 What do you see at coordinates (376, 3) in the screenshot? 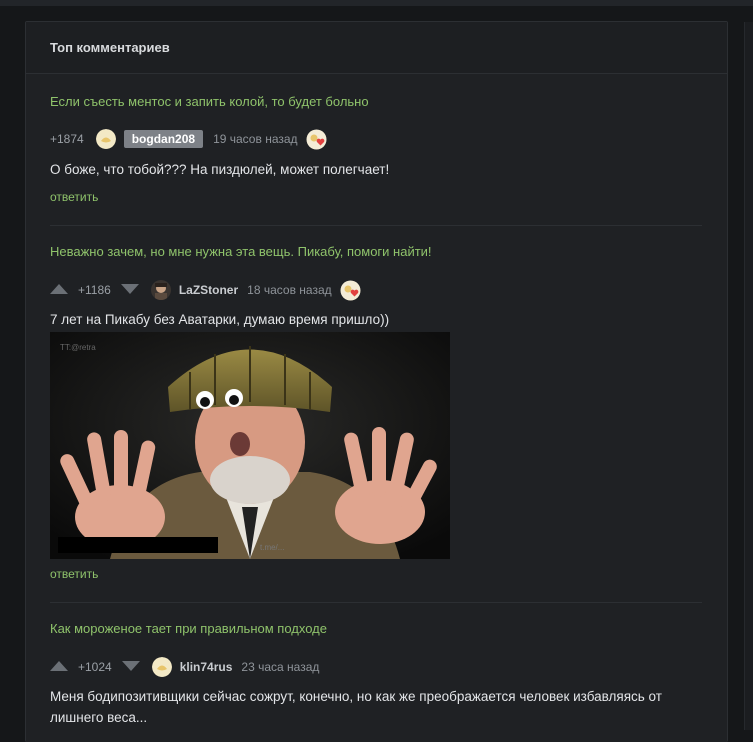
I see `top-bar` at bounding box center [376, 3].